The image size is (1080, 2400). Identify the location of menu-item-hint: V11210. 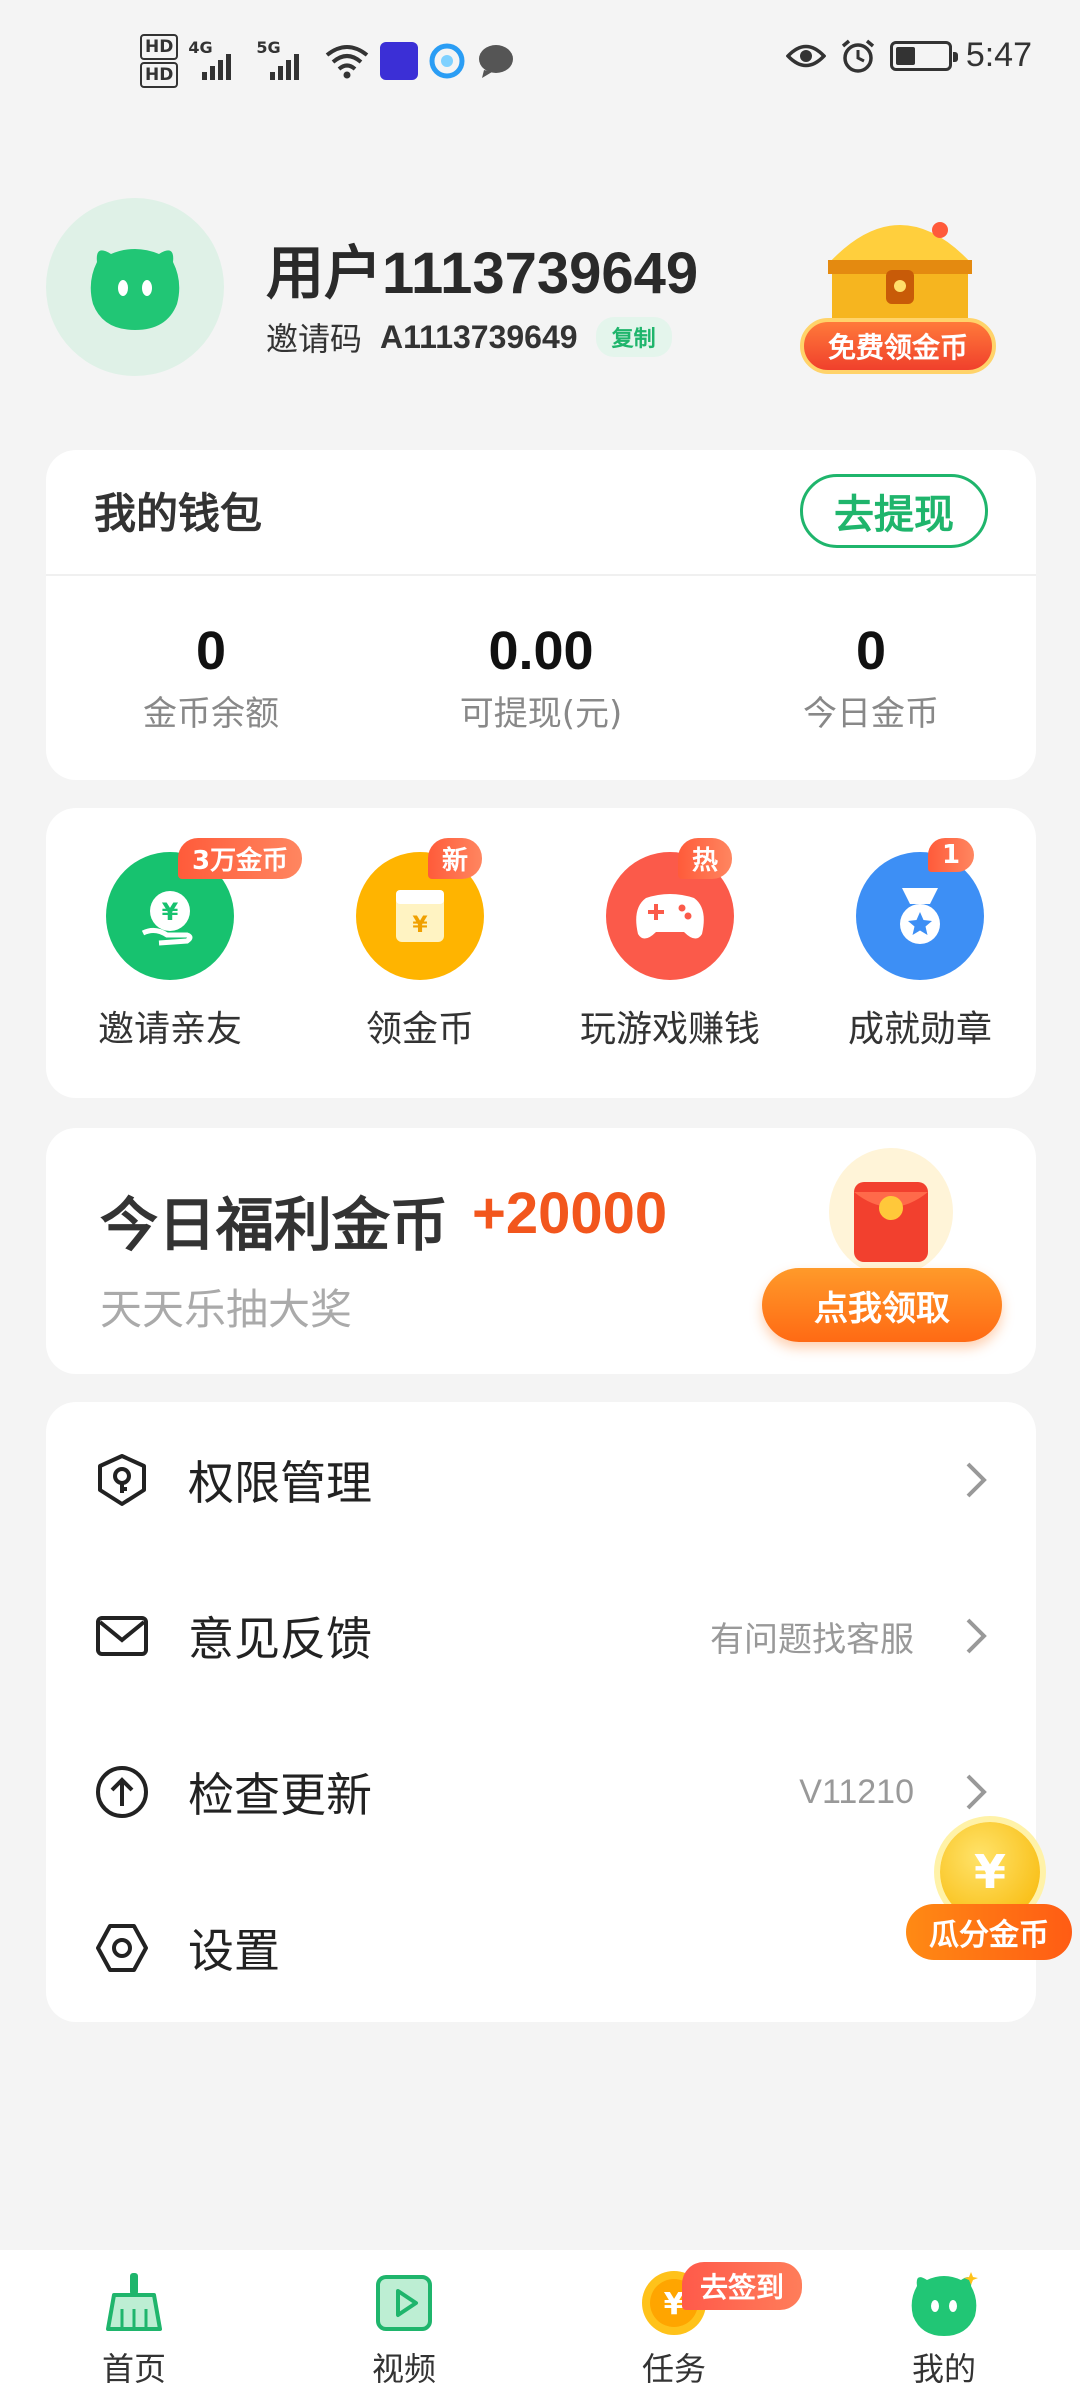
(856, 1791).